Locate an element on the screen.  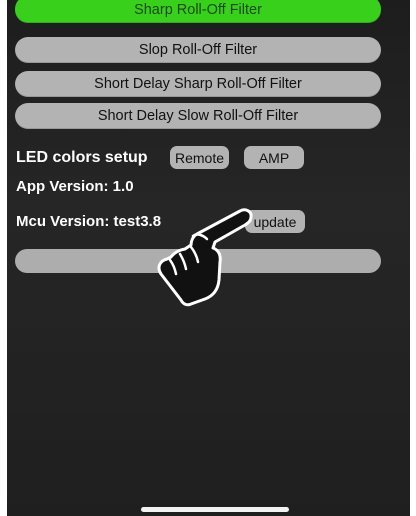
mcu-version-text: Mcu Version: test3.8 is located at coordinates (89, 221).